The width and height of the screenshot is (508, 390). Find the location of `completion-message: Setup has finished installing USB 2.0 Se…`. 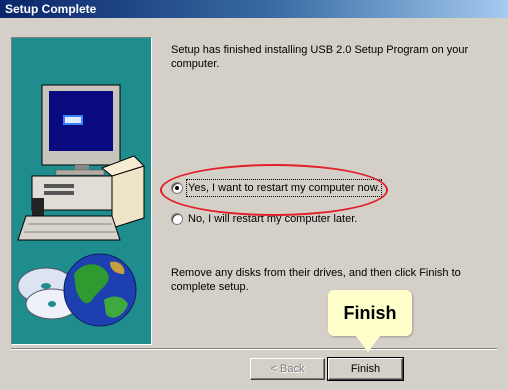

completion-message: Setup has finished installing USB 2.0 Se… is located at coordinates (320, 57).